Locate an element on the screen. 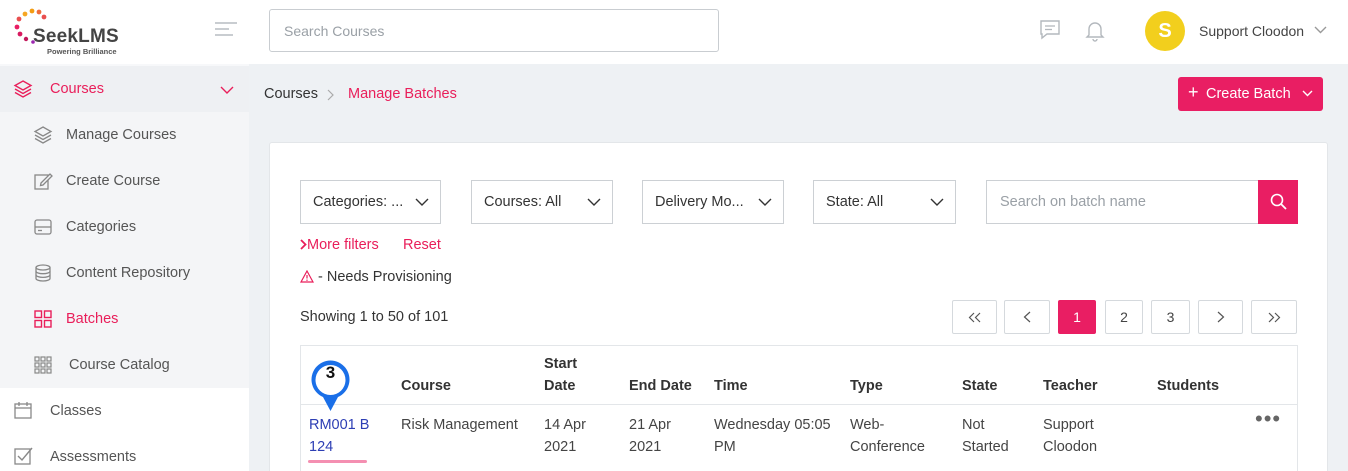  sidebar-item-label: Courses is located at coordinates (77, 89).